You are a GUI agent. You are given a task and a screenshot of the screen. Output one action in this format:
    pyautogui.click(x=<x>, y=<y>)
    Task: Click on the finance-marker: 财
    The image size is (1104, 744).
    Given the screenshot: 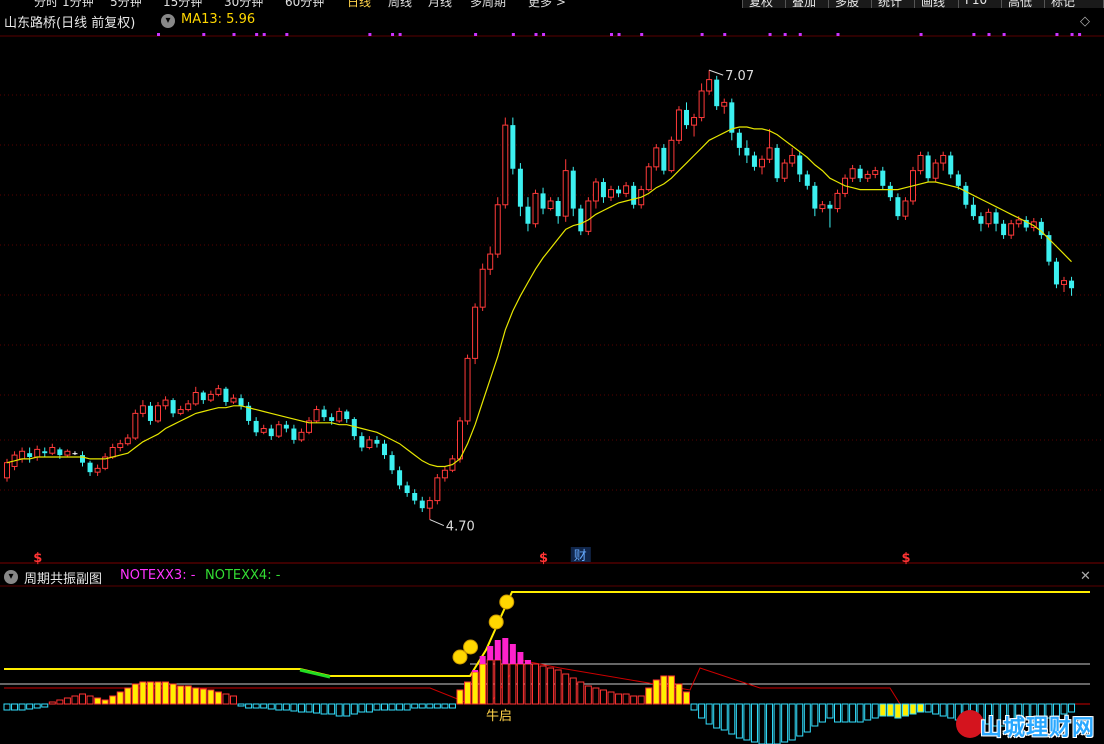 What is the action you would take?
    pyautogui.click(x=580, y=556)
    